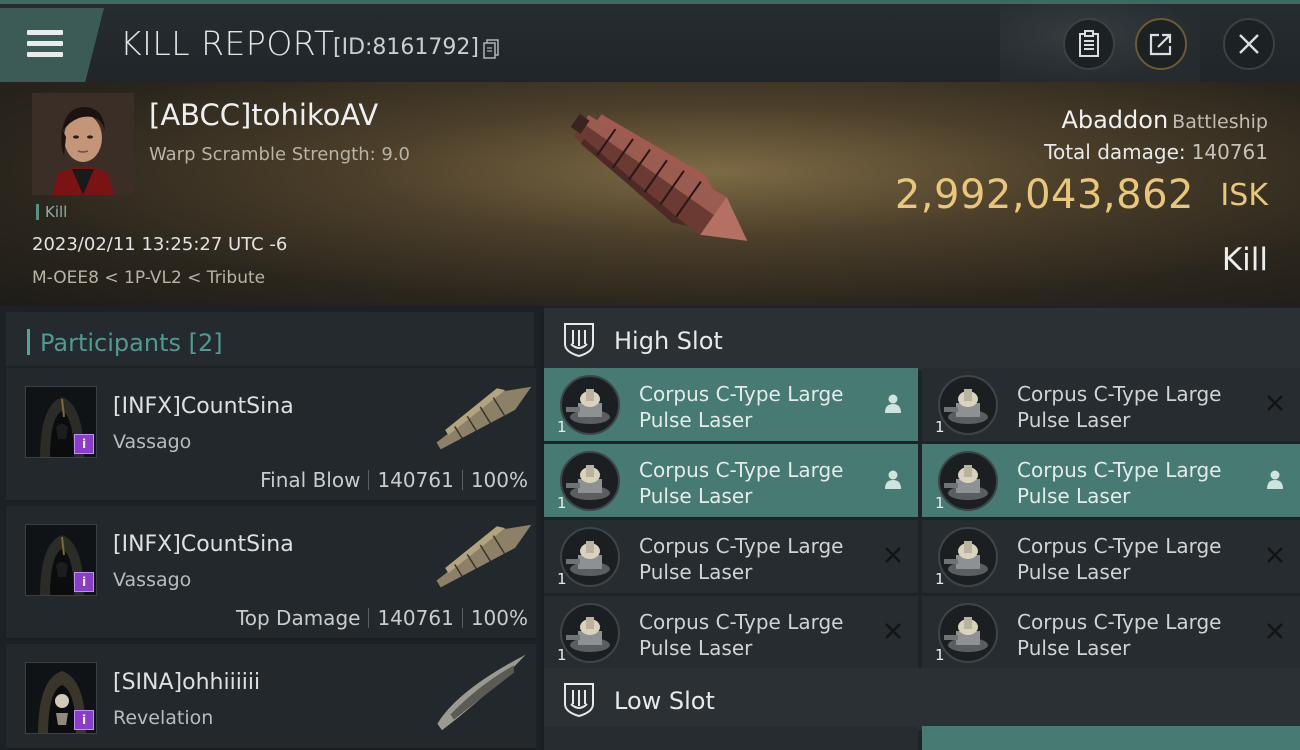 The width and height of the screenshot is (1300, 750). What do you see at coordinates (1244, 260) in the screenshot?
I see `result-label: Kill` at bounding box center [1244, 260].